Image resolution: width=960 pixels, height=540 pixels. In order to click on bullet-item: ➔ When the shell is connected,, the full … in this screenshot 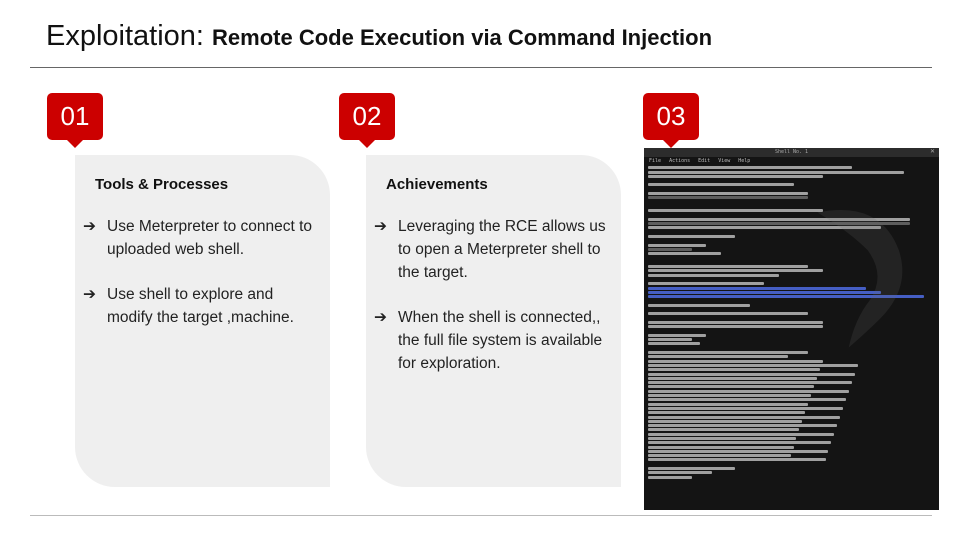, I will do `click(494, 340)`.